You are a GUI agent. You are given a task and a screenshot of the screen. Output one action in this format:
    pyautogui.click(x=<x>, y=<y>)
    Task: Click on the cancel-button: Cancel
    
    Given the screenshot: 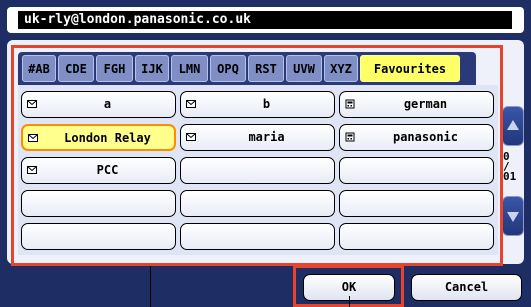 What is the action you would take?
    pyautogui.click(x=466, y=287)
    